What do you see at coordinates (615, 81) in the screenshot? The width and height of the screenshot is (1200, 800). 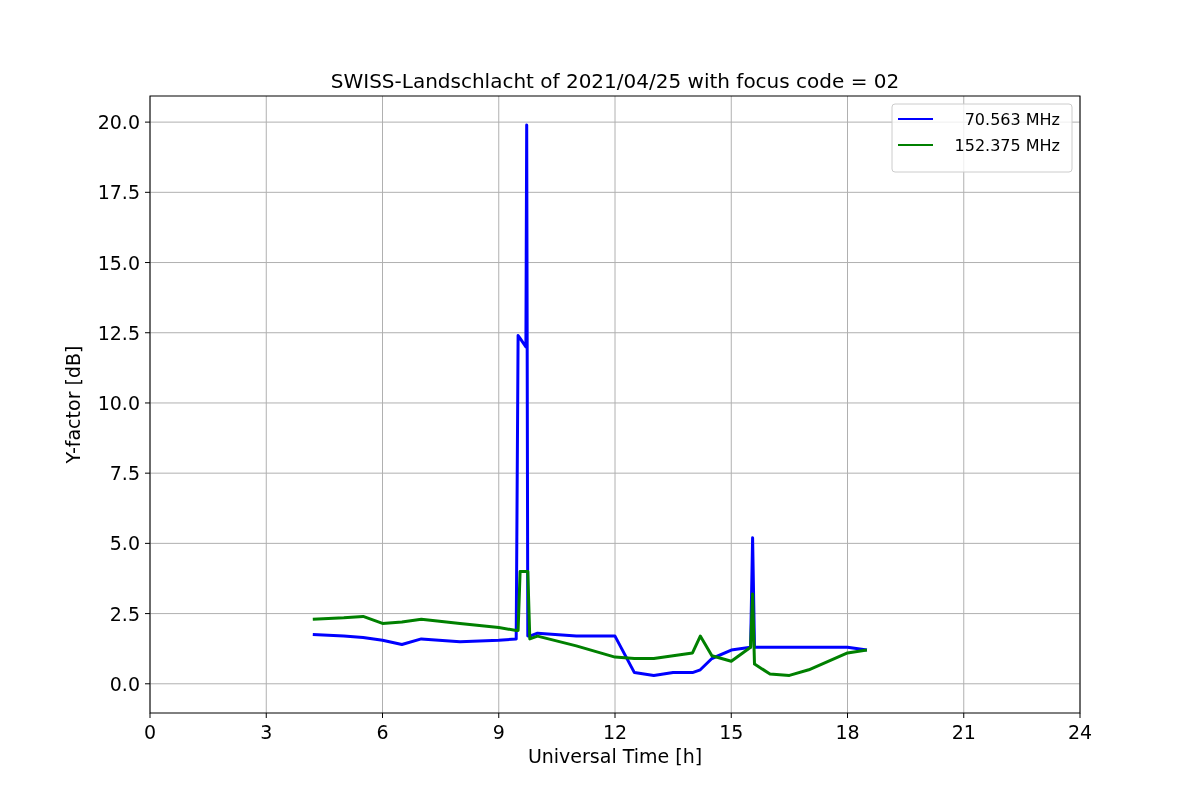 I see `chart-title: SWISS-Landschlacht of 2021/04/25 with focus code = 02` at bounding box center [615, 81].